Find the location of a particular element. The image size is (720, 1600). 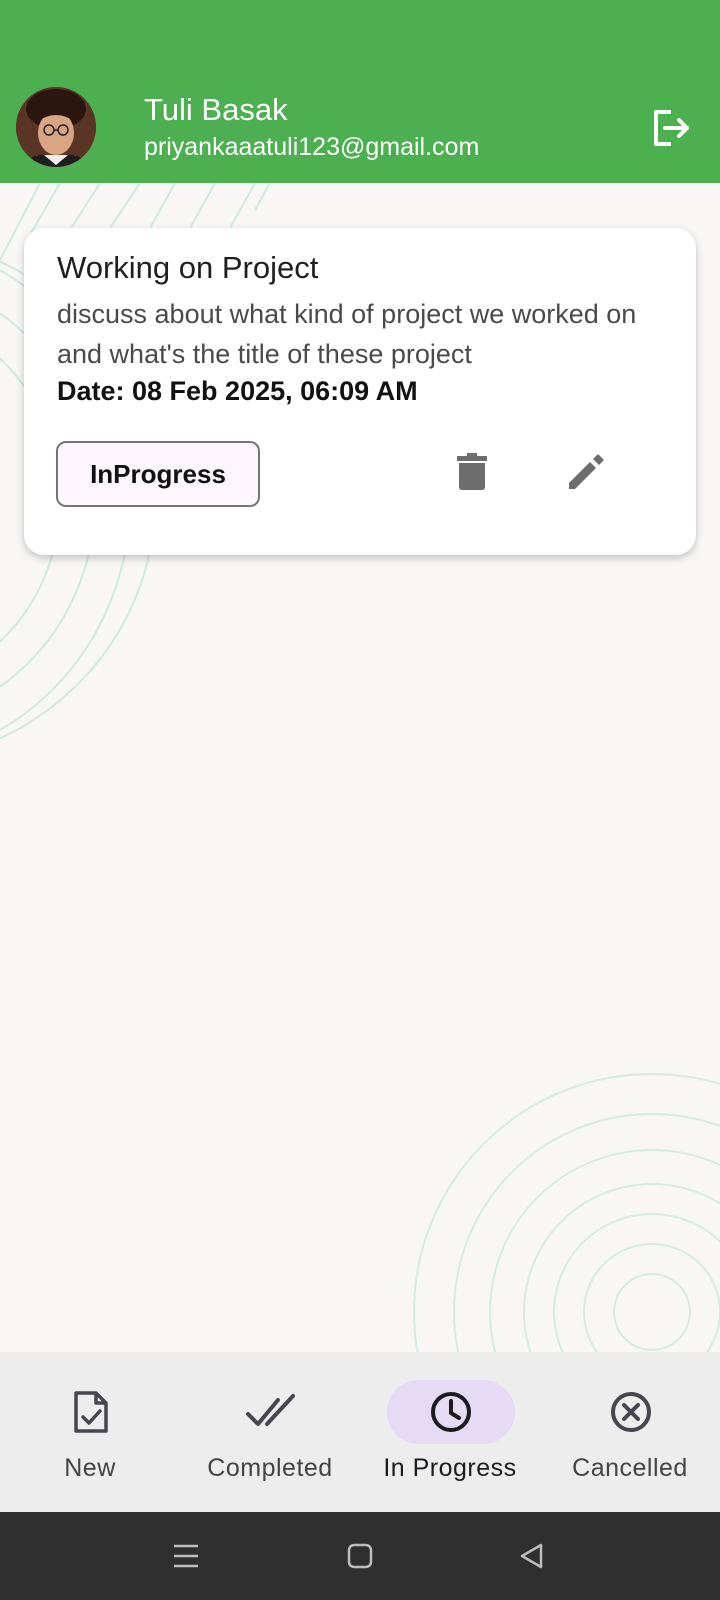

avatar is located at coordinates (56, 127).